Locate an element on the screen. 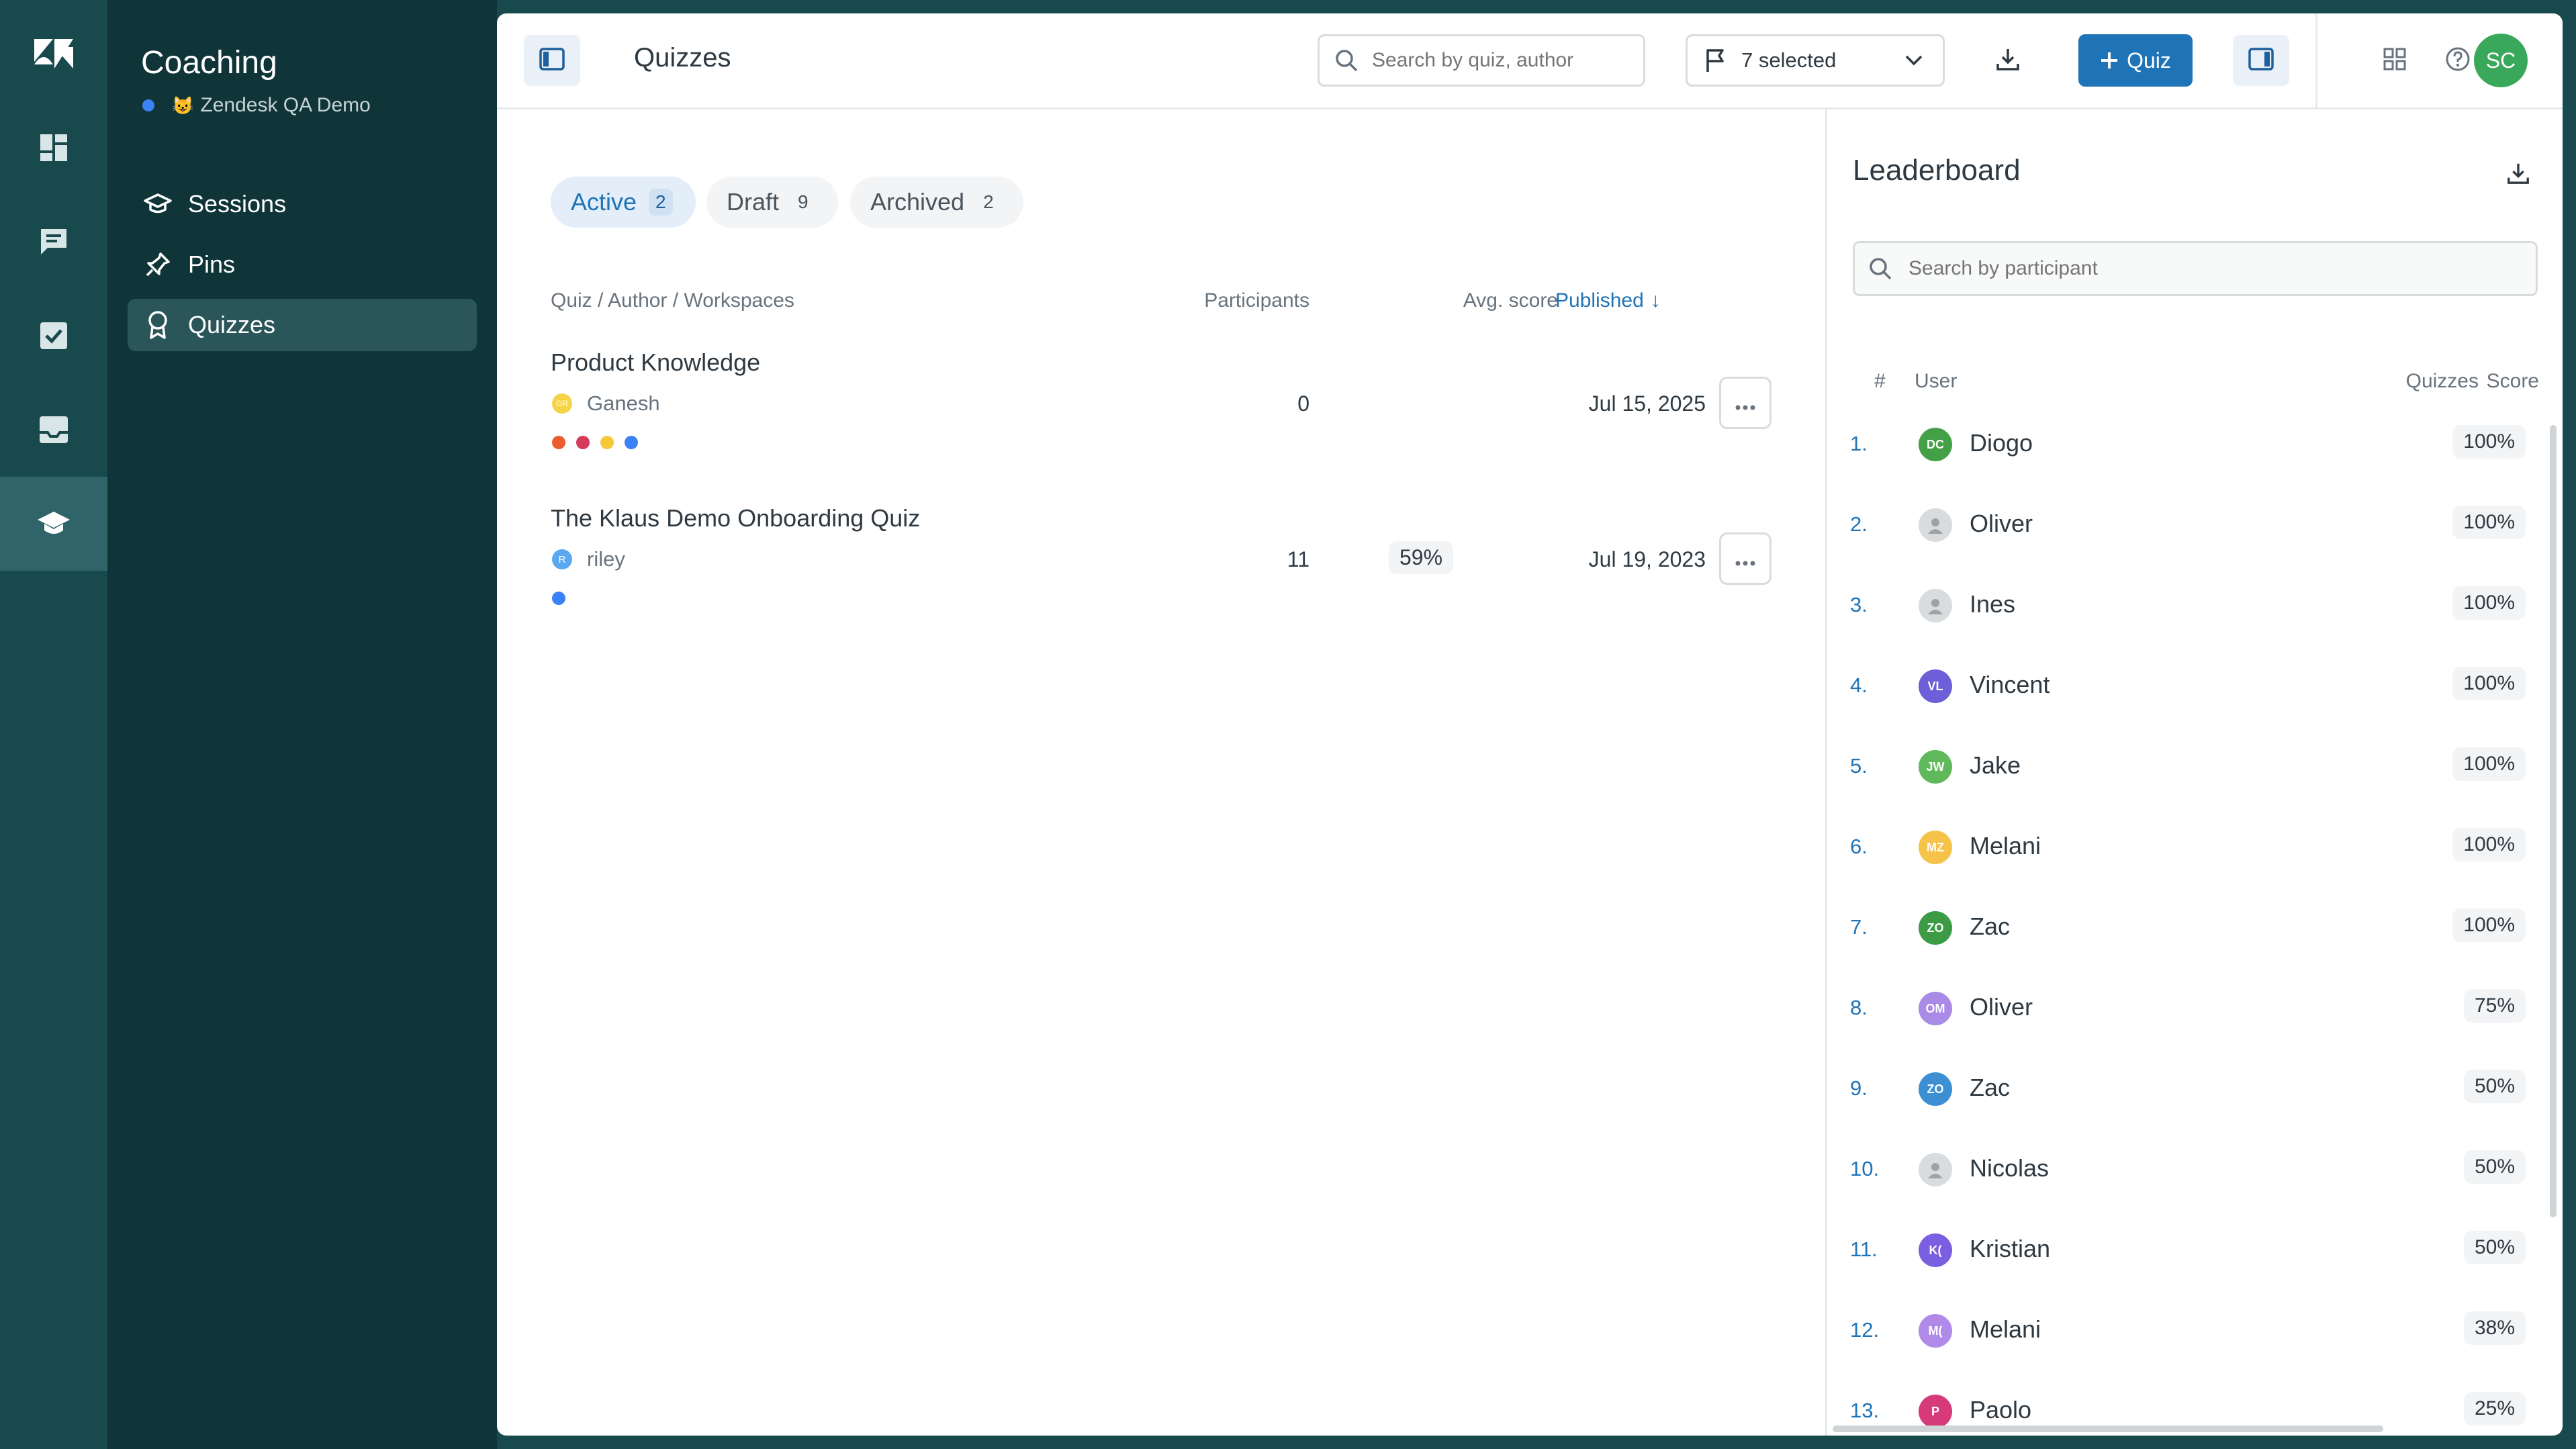 This screenshot has width=2576, height=1449. participants-count: 11 is located at coordinates (1298, 559).